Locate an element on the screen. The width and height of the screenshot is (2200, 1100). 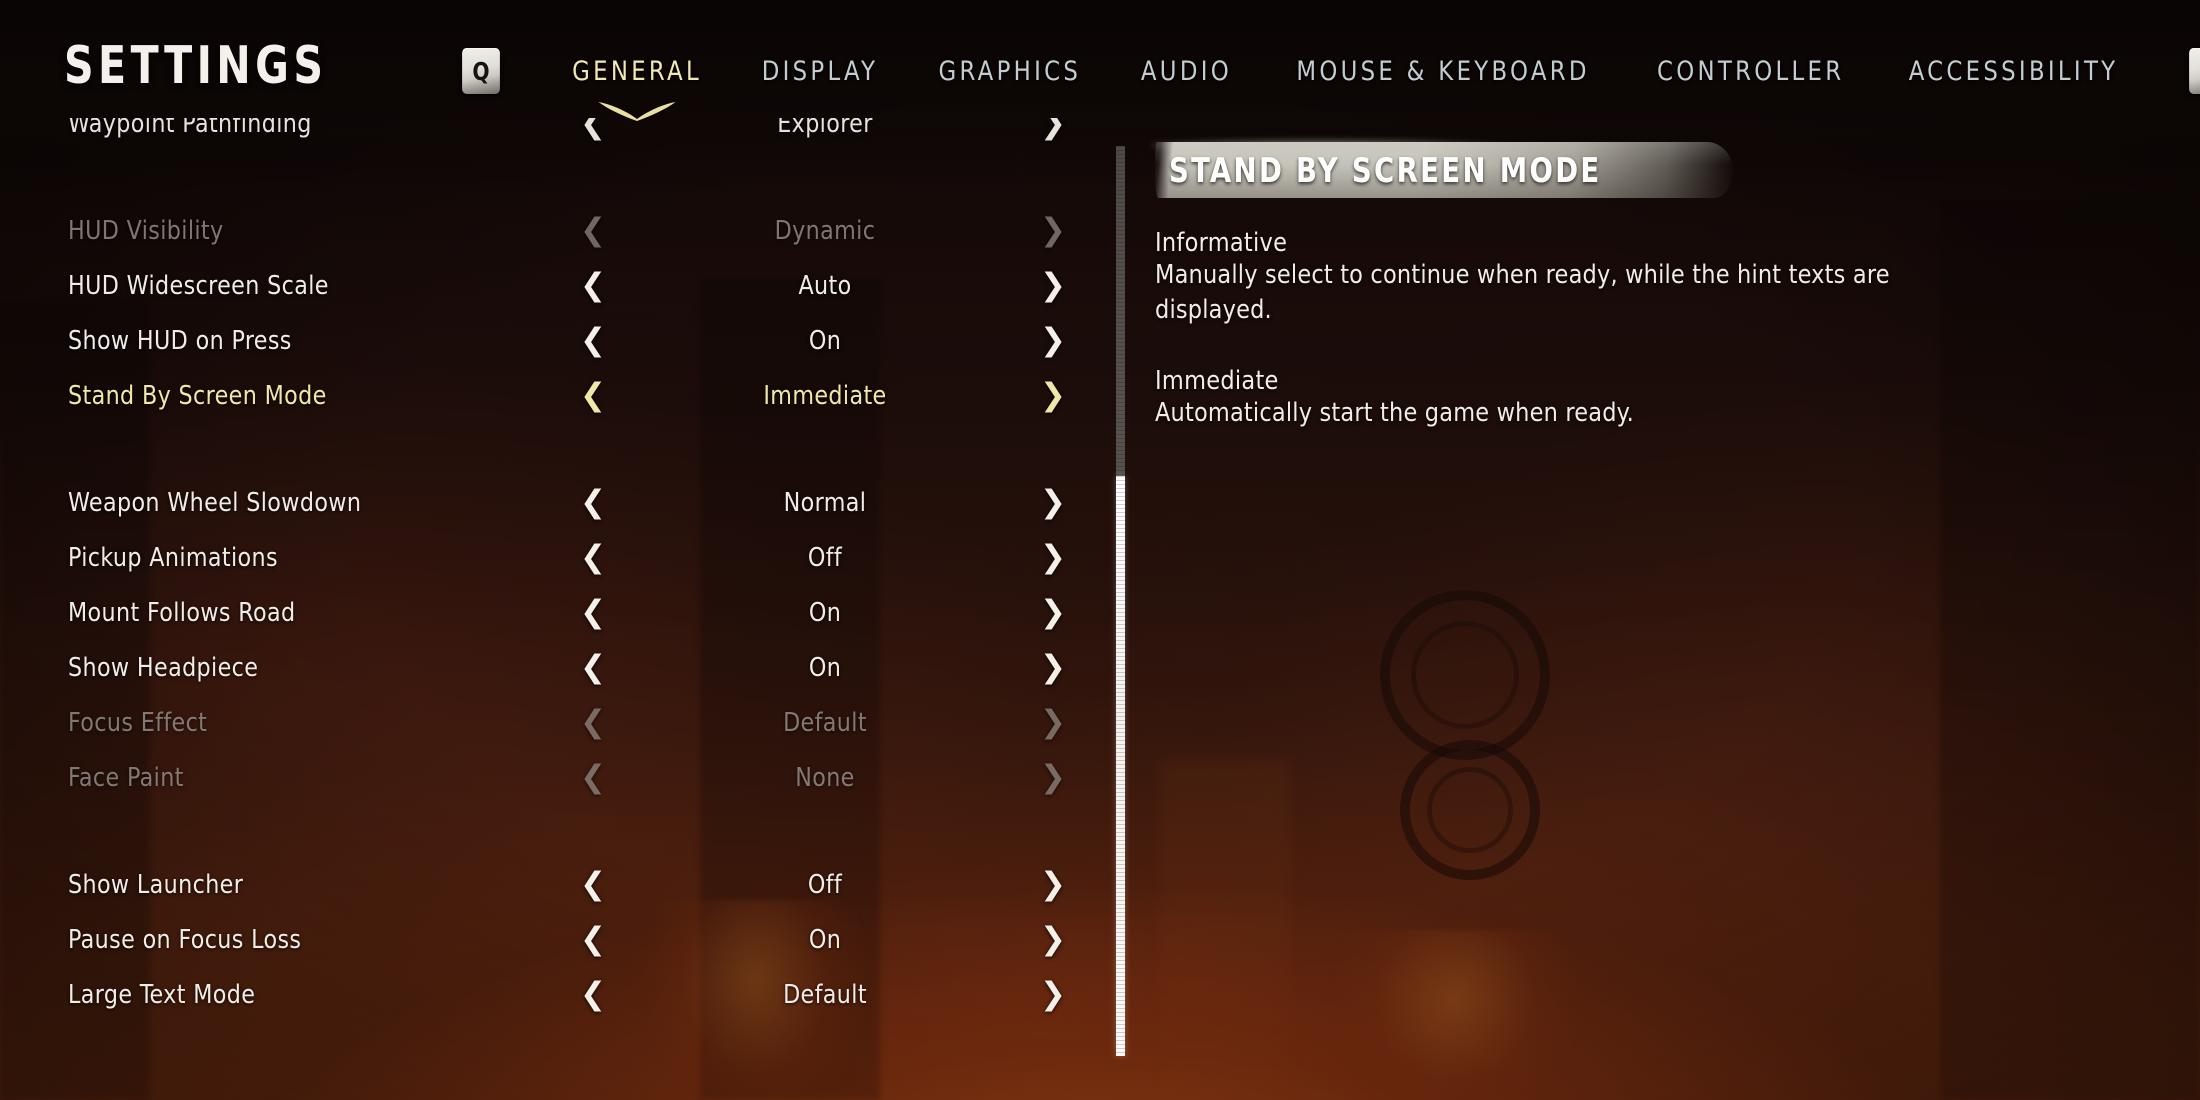
setting-row-value: Auto is located at coordinates (825, 285).